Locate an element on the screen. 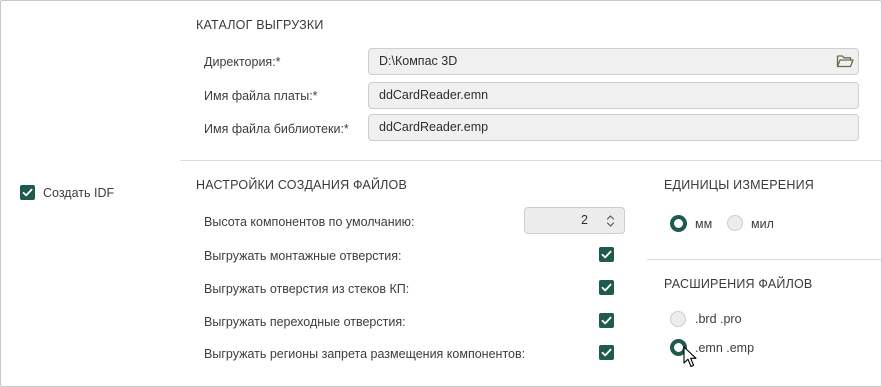 This screenshot has width=882, height=387. ext-brd-pro-radio is located at coordinates (678, 319).